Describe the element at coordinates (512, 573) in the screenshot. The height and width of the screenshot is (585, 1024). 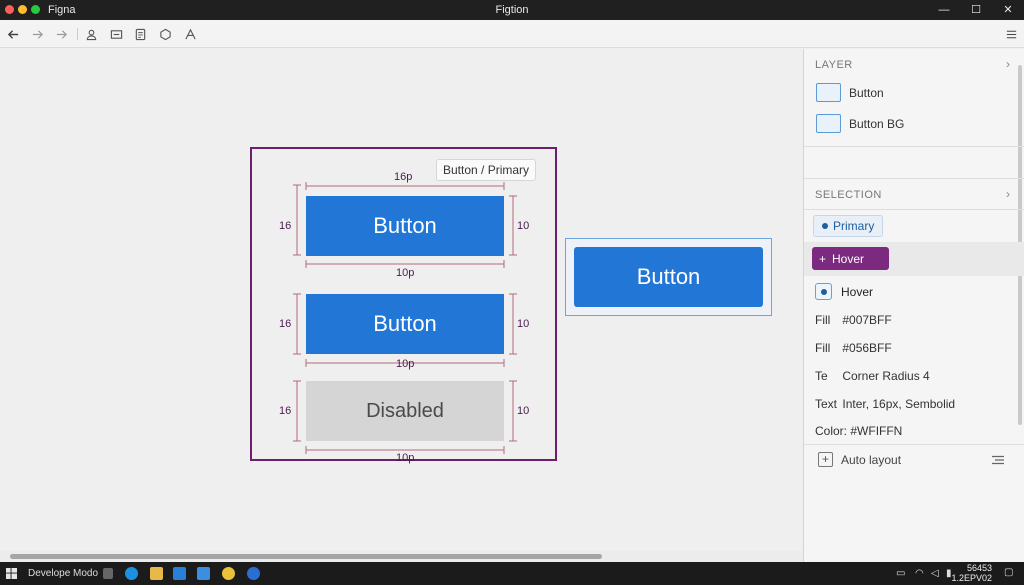
I see `taskbar: Develope Modo ▭ ◠ ◁ ▮ 56453 1.2EPV02 ▢` at that location.